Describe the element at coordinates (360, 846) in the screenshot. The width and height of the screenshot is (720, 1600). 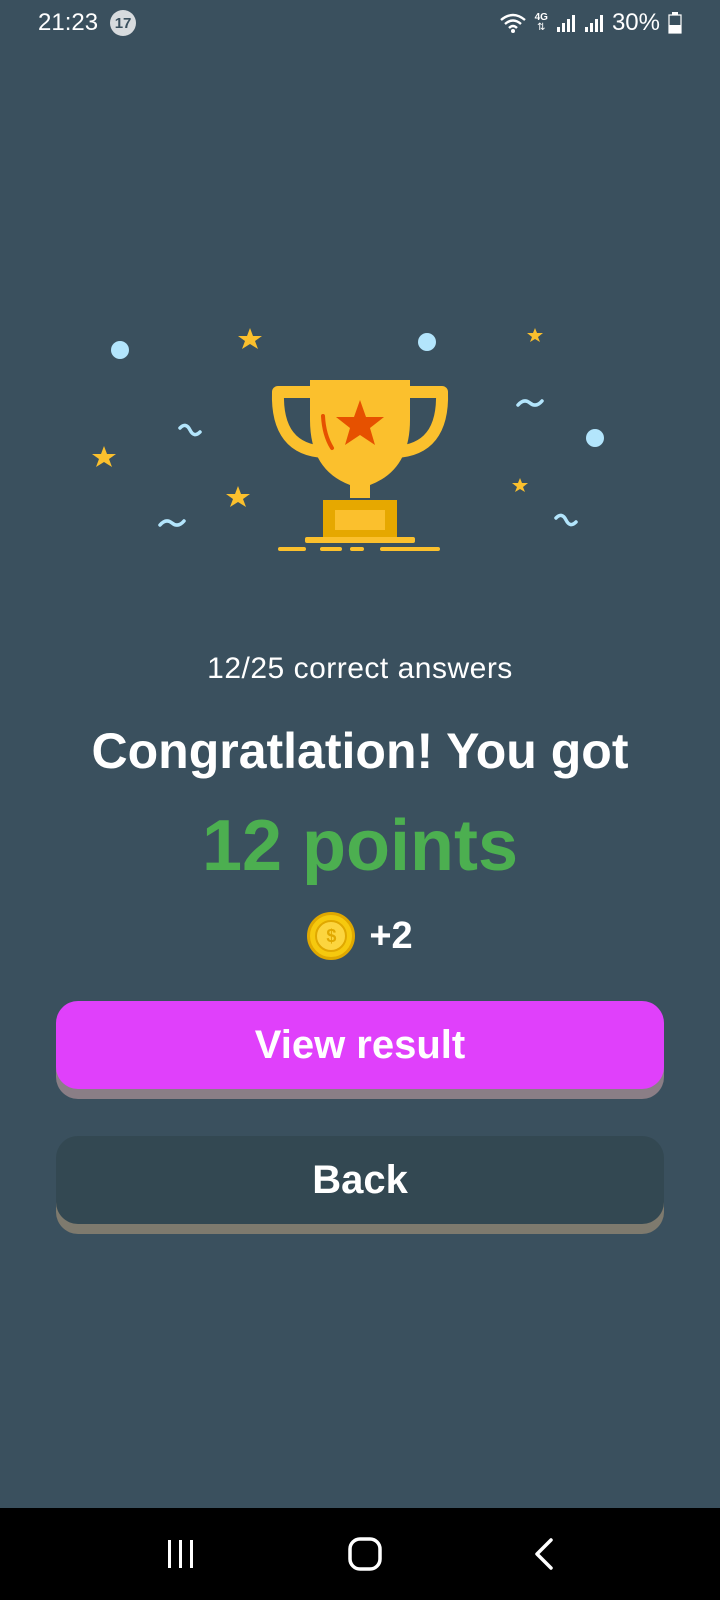
I see `points-earned: 12 points` at that location.